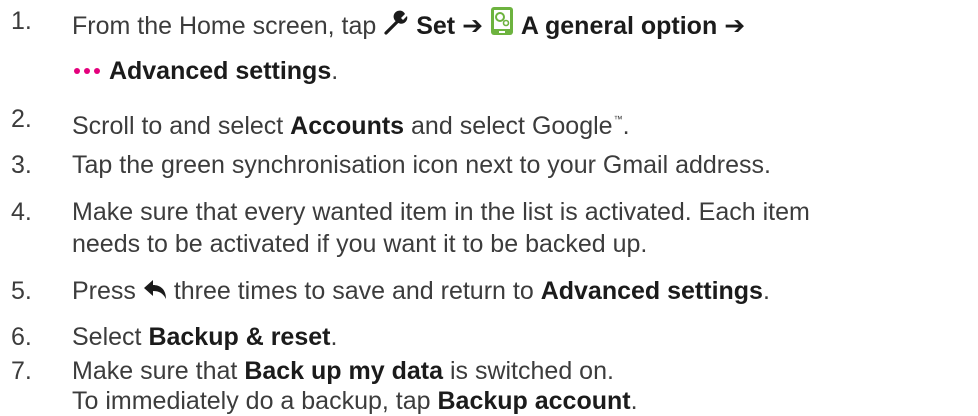  What do you see at coordinates (21, 337) in the screenshot?
I see `step-number: 6.` at bounding box center [21, 337].